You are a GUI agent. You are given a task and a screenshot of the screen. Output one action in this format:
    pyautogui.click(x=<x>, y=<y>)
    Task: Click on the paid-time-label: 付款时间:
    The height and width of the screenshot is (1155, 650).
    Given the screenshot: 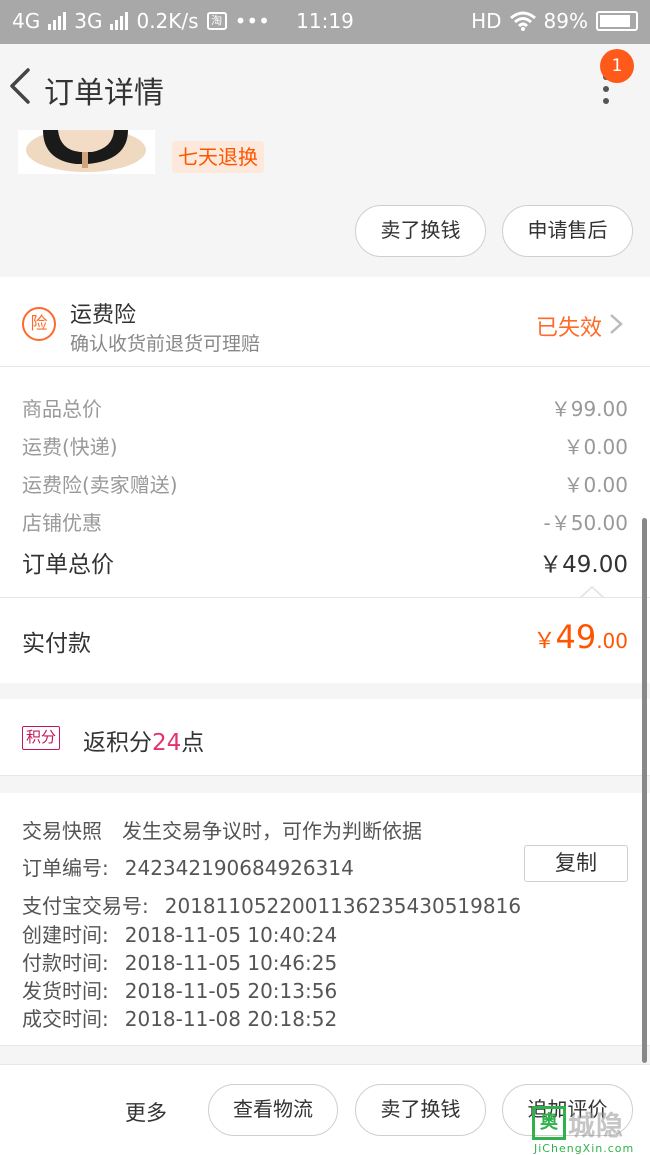 What is the action you would take?
    pyautogui.click(x=65, y=963)
    